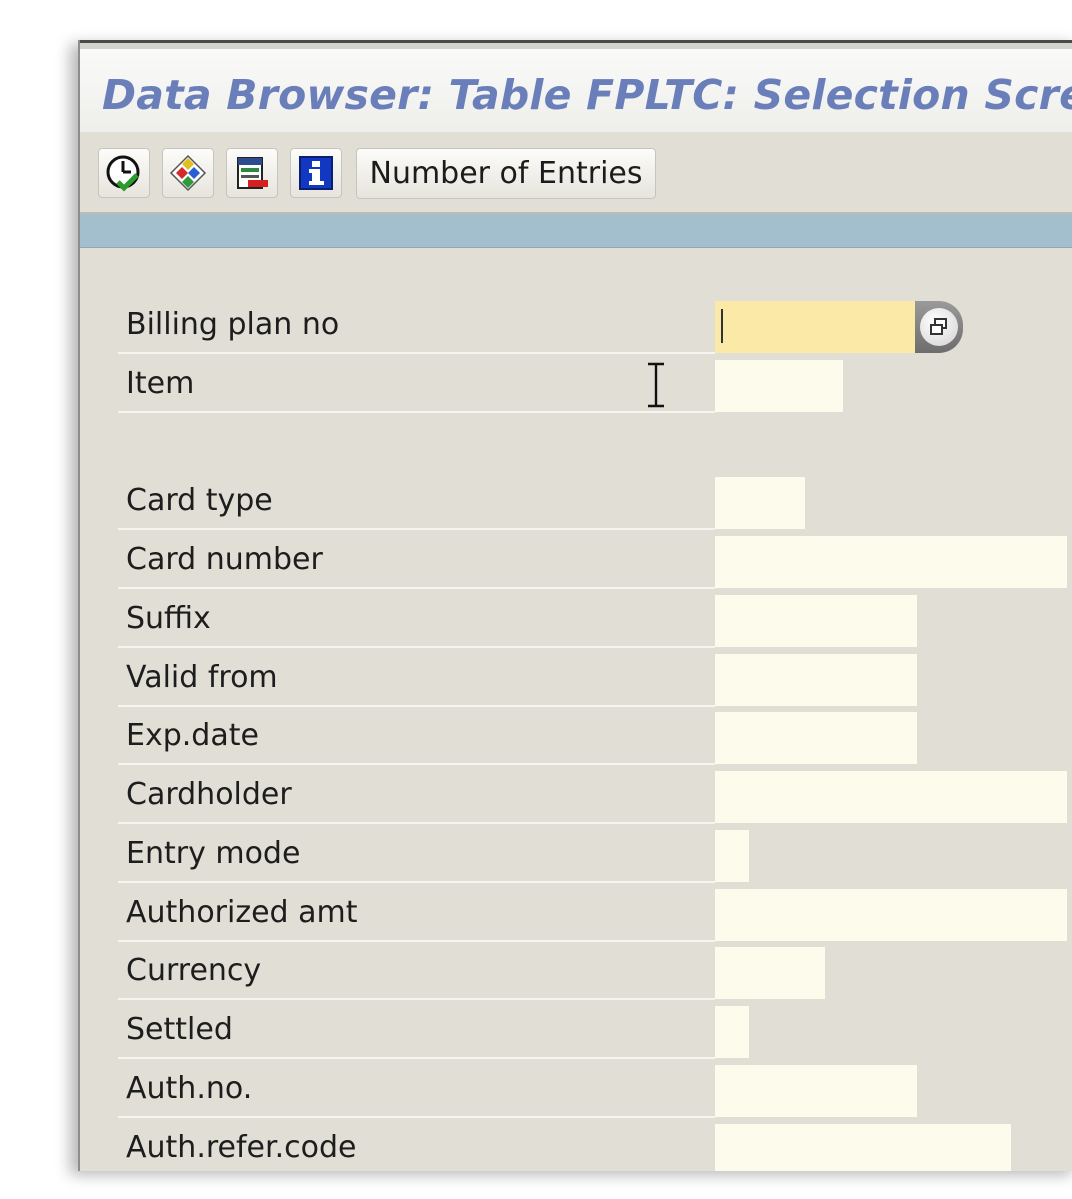  I want to click on row-suffix: Suffix, so click(595, 619).